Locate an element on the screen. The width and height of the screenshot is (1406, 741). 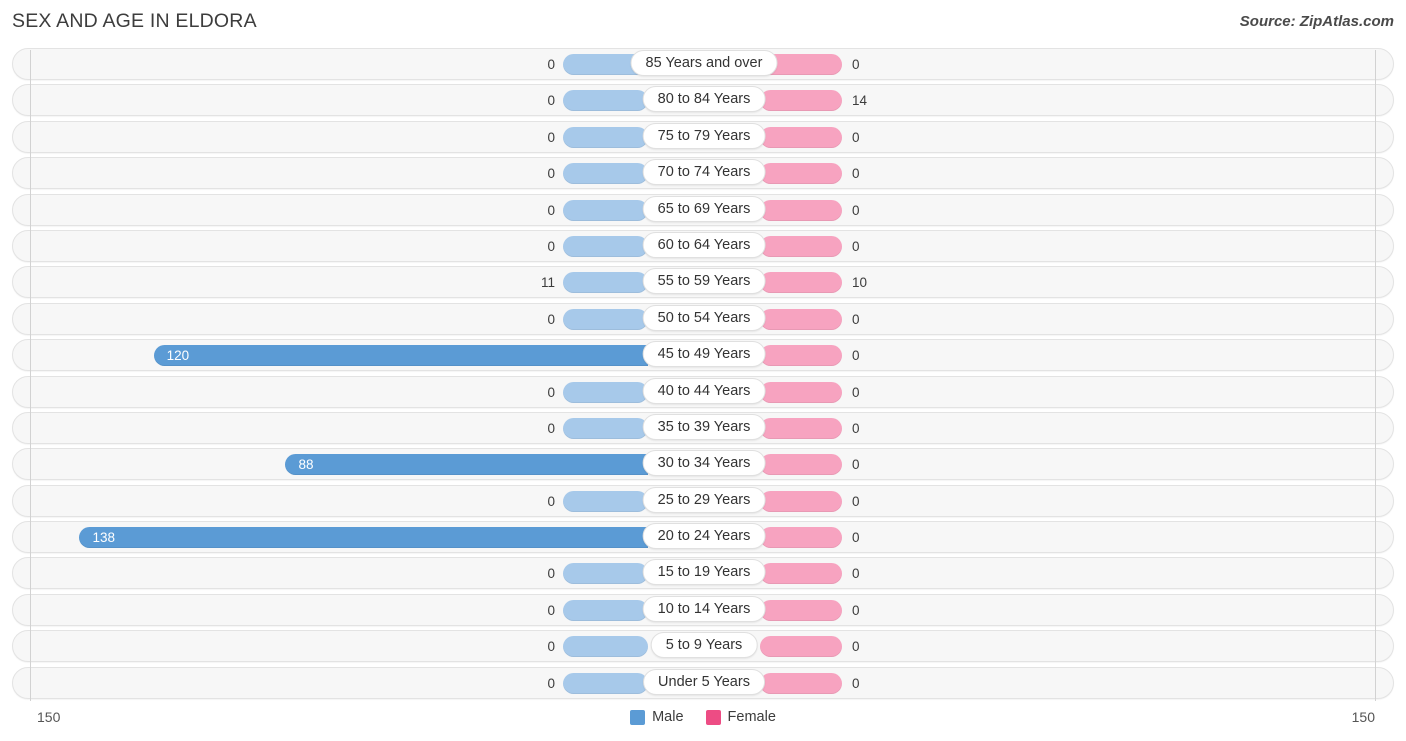
age-group-label: 40 to 44 Years is located at coordinates (704, 390).